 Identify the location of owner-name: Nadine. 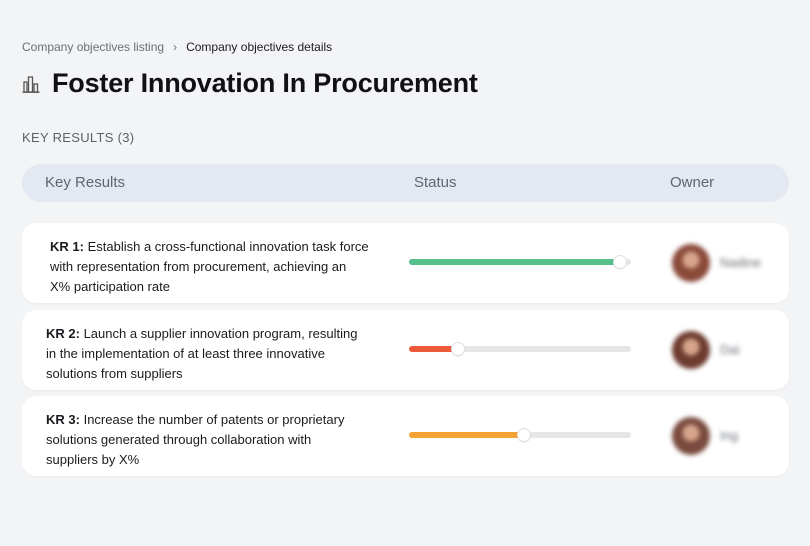
(741, 262).